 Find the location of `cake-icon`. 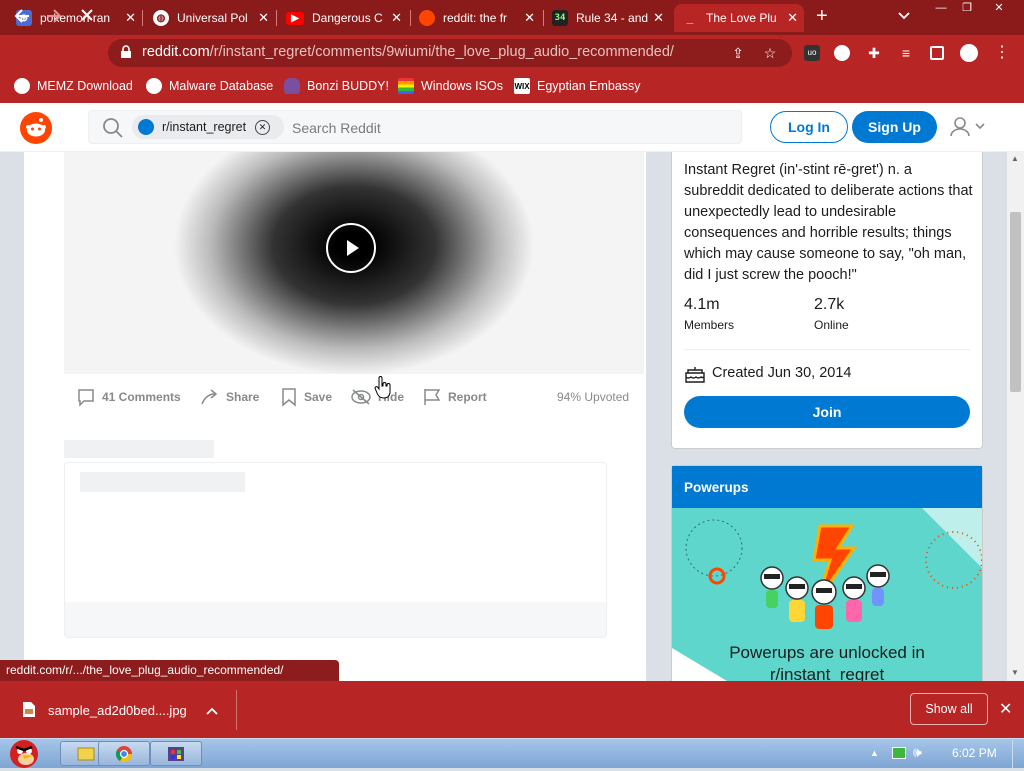

cake-icon is located at coordinates (695, 375).